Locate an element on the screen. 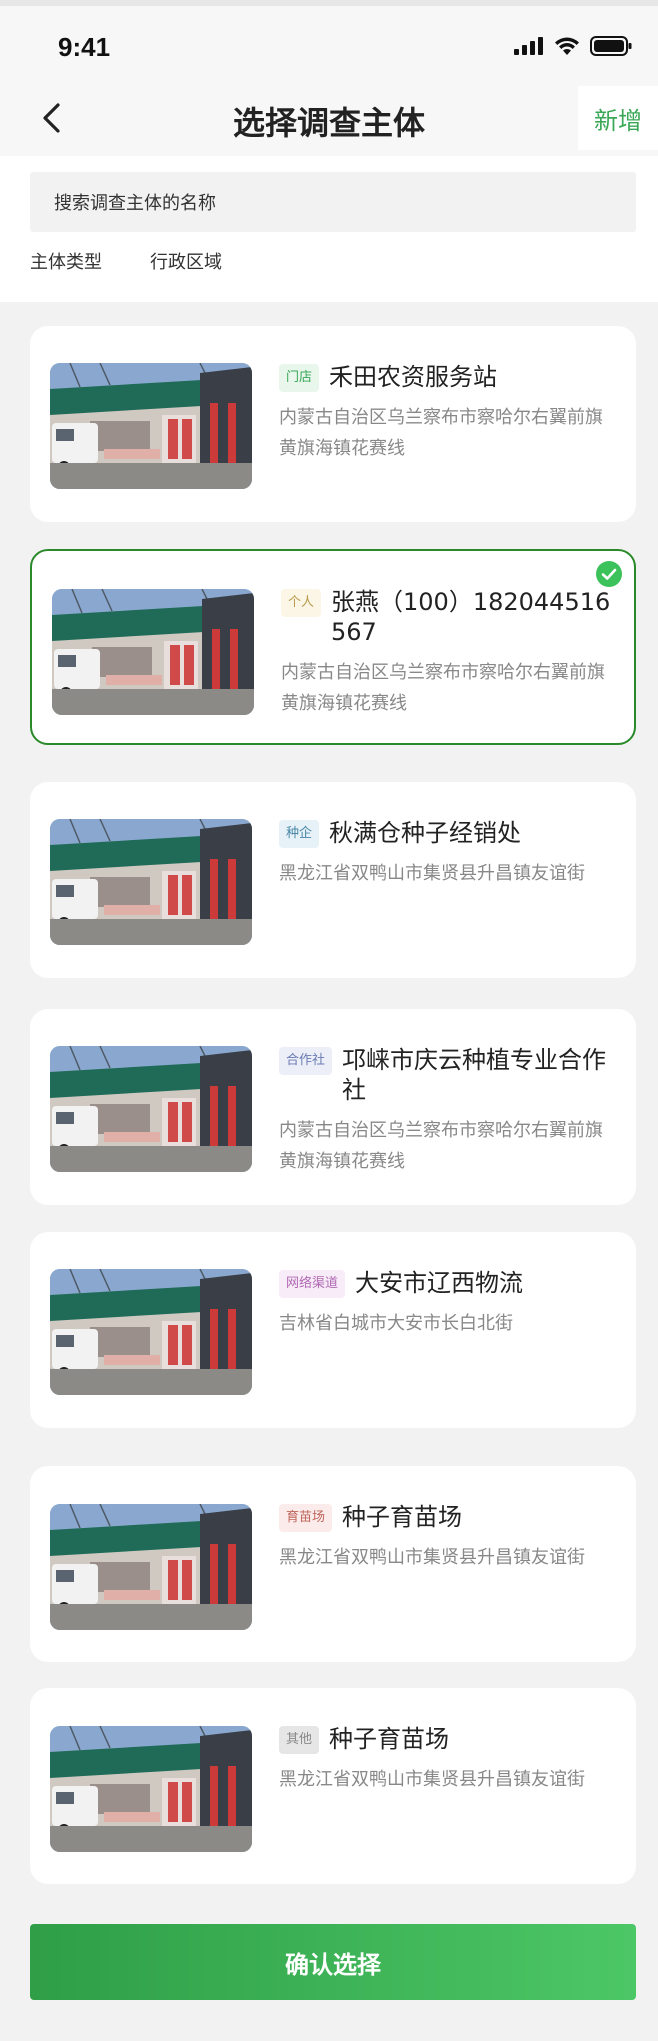 The image size is (658, 2041). subject-name: 秋满仓种子经销处 is located at coordinates (425, 833).